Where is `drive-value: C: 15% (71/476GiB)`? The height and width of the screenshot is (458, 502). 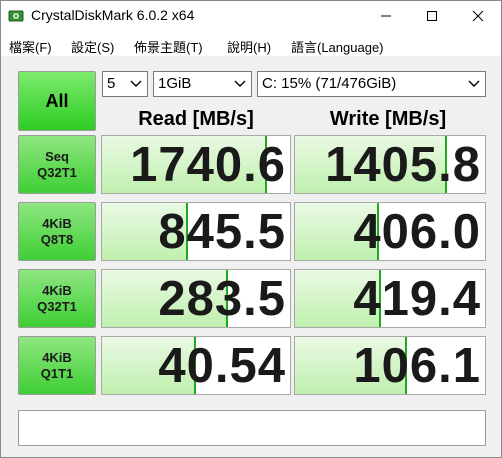
drive-value: C: 15% (71/476GiB) is located at coordinates (329, 83).